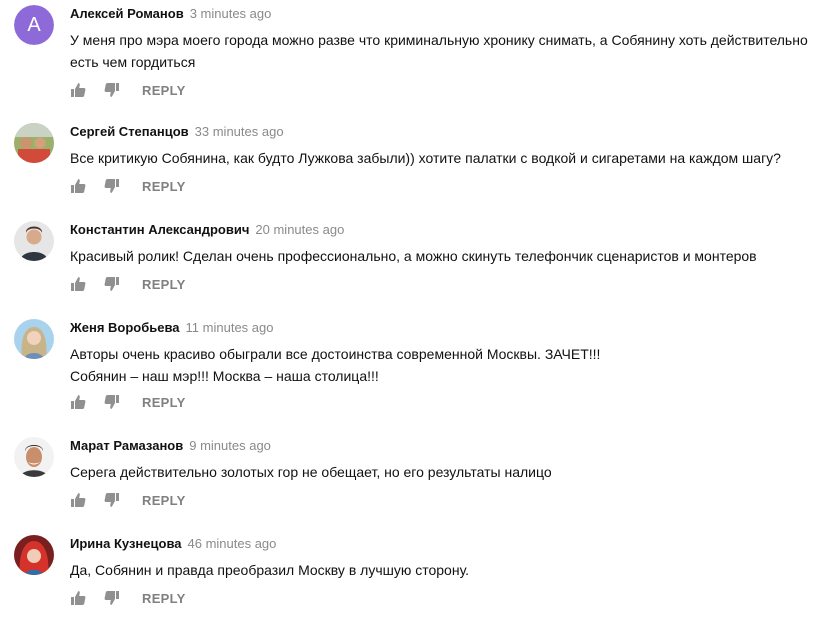  I want to click on timestamp: 3 minutes ago, so click(231, 13).